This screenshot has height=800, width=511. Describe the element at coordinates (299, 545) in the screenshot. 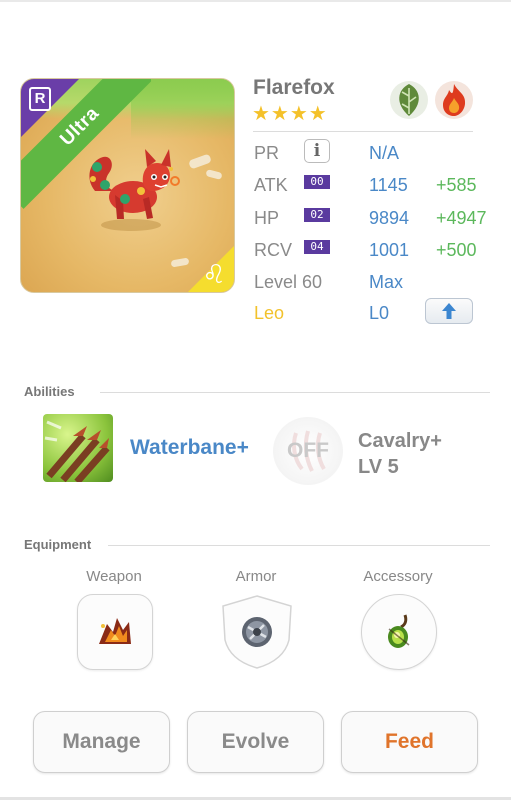

I see `equipment-divider` at that location.